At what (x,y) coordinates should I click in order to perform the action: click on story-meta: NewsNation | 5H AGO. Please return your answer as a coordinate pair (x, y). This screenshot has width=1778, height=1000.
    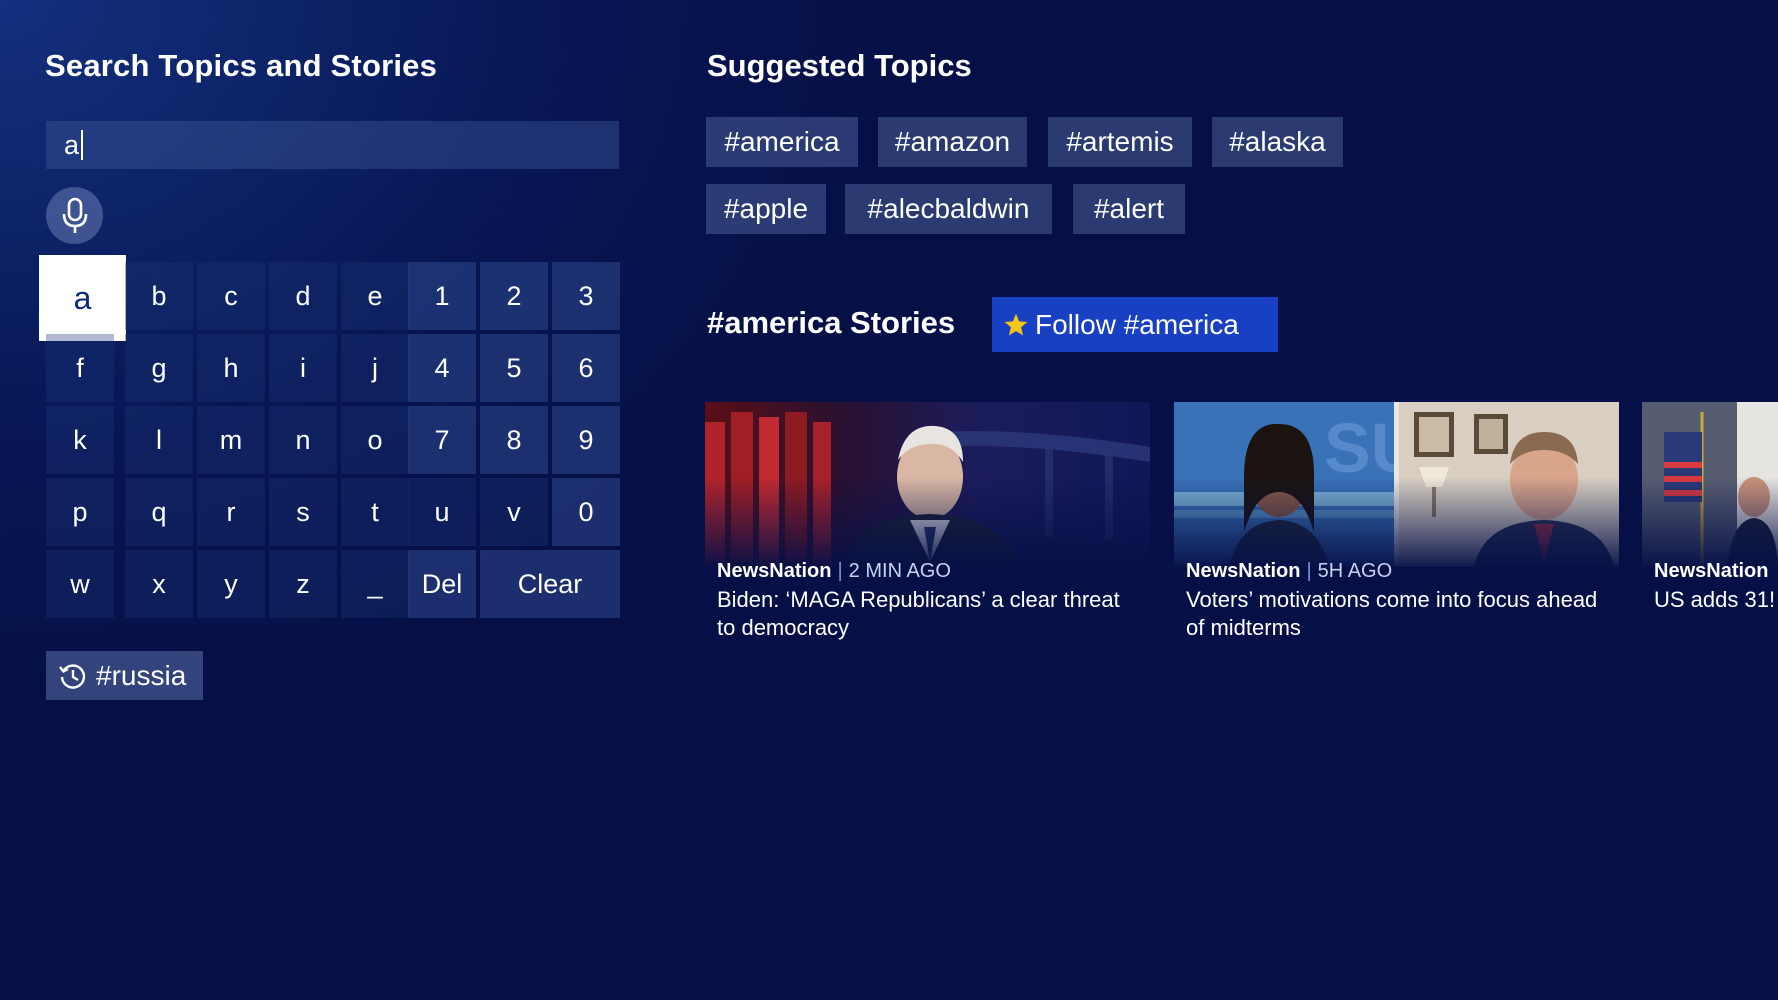
    Looking at the image, I should click on (1289, 571).